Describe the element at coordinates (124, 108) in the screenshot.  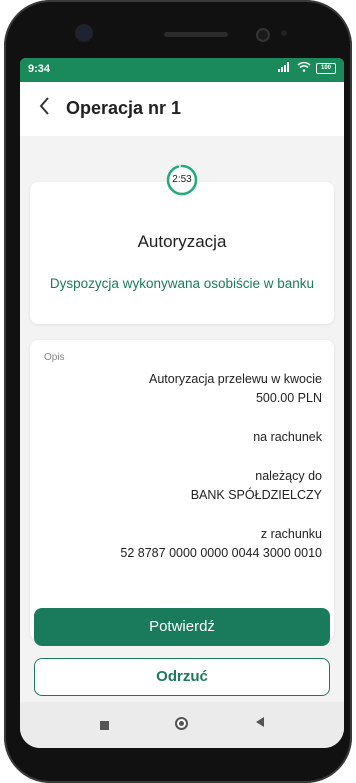
I see `page-title: Operacja nr 1` at that location.